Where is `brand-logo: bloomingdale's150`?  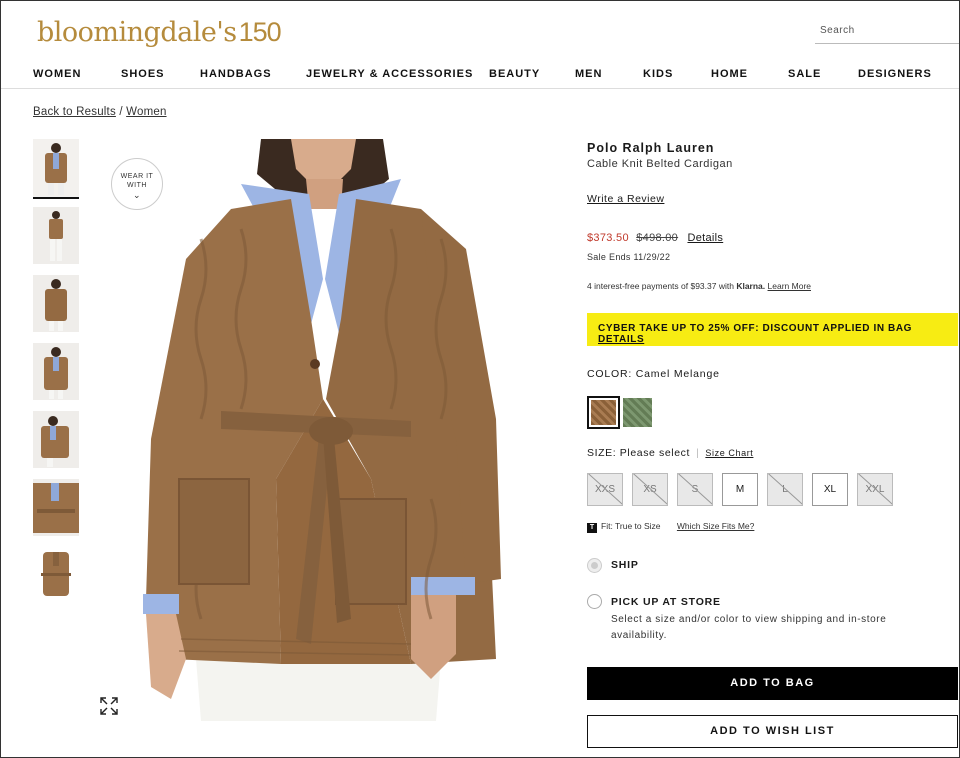 brand-logo: bloomingdale's150 is located at coordinates (159, 32).